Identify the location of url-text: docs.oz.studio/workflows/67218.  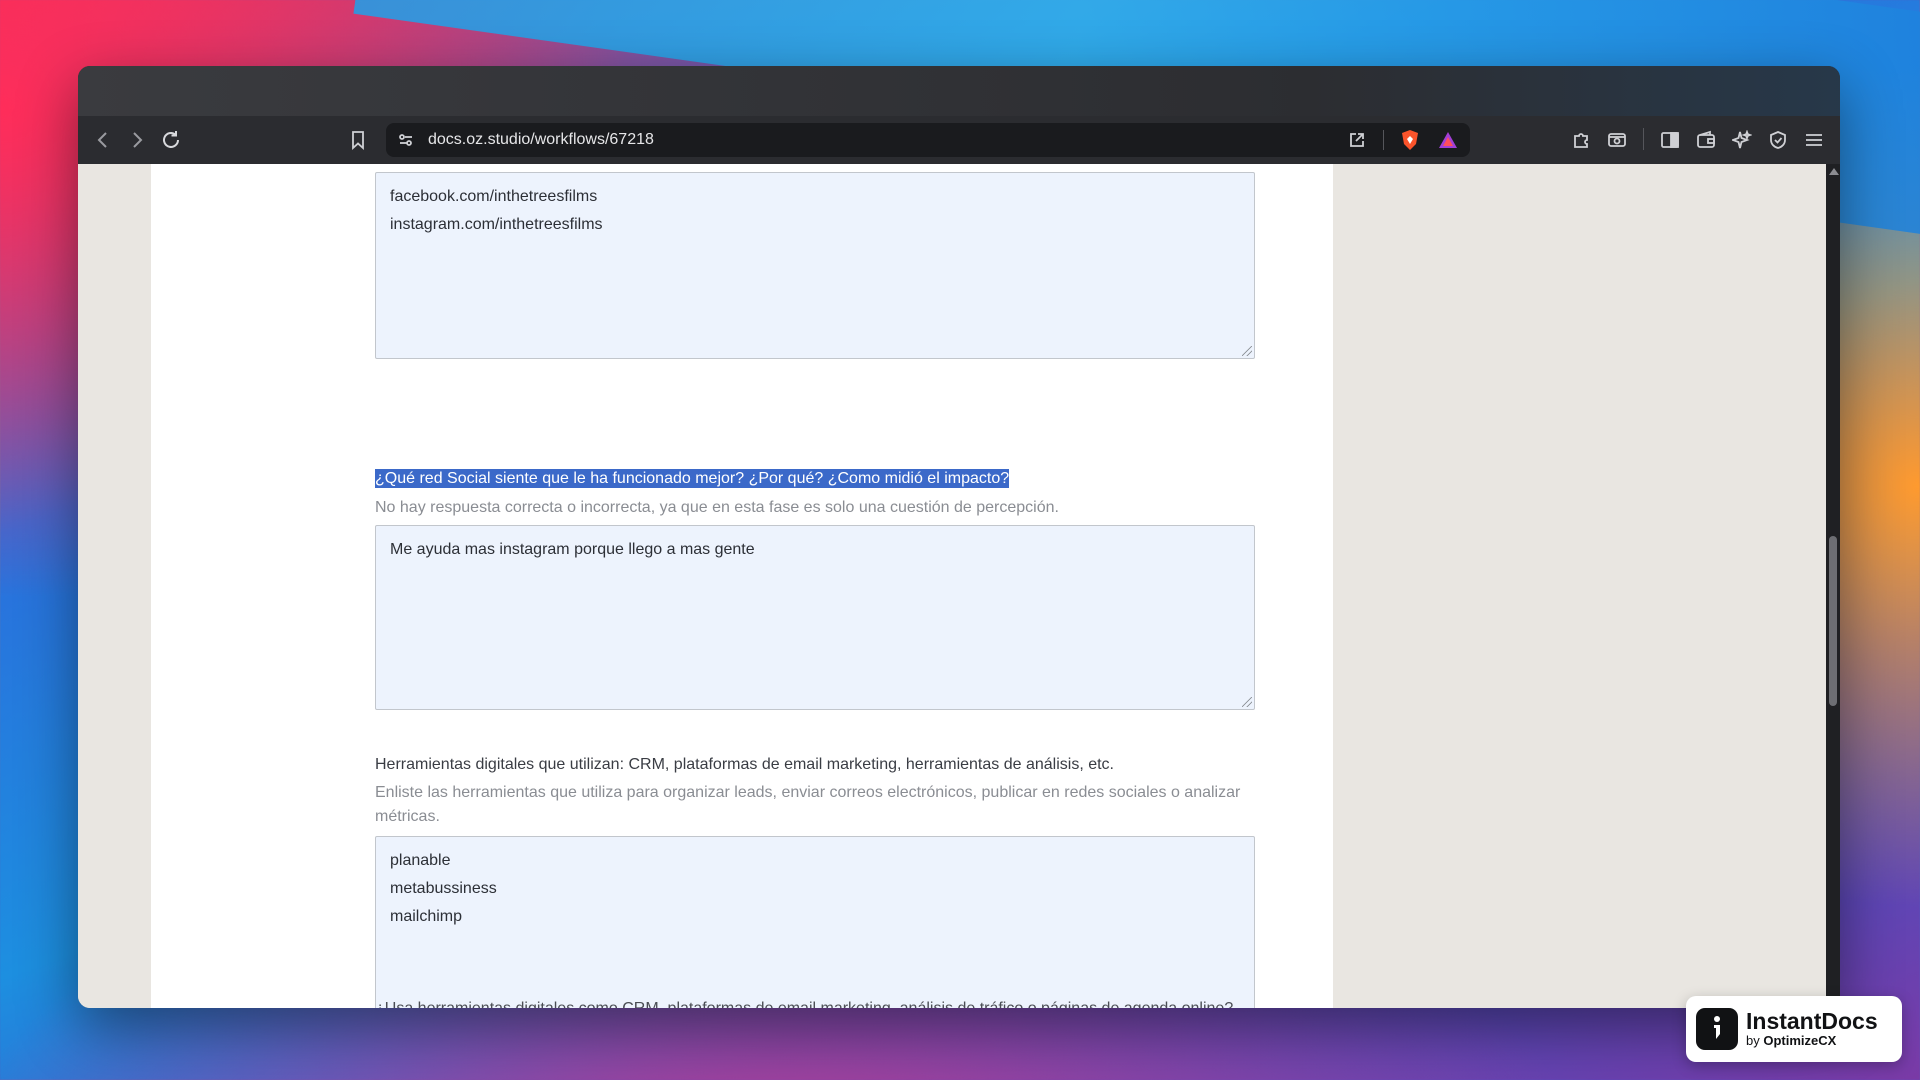
(541, 140).